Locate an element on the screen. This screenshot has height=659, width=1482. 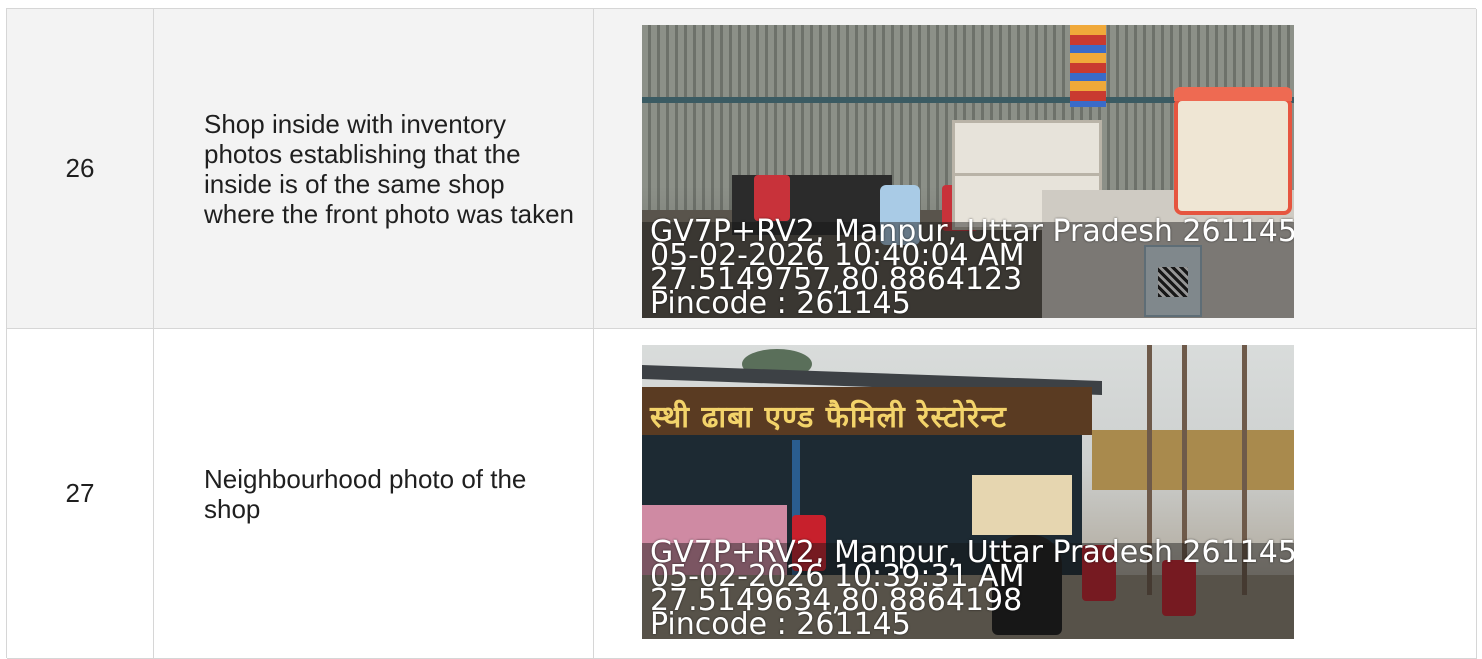
row-number: 27 is located at coordinates (80, 494).